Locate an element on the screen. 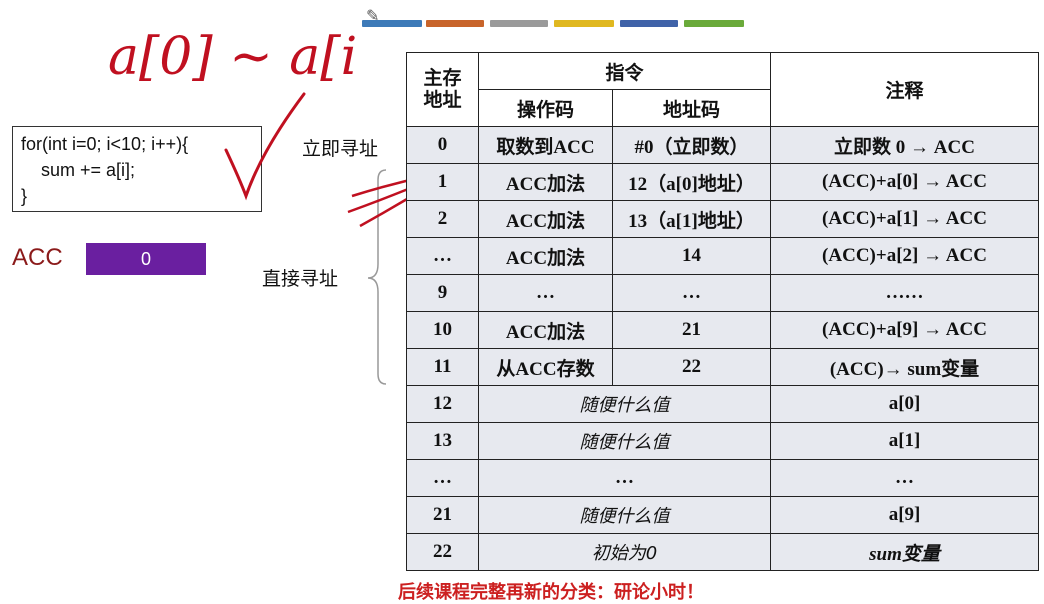 The height and width of the screenshot is (604, 1044). header-address: 主存 地址 is located at coordinates (442, 89).